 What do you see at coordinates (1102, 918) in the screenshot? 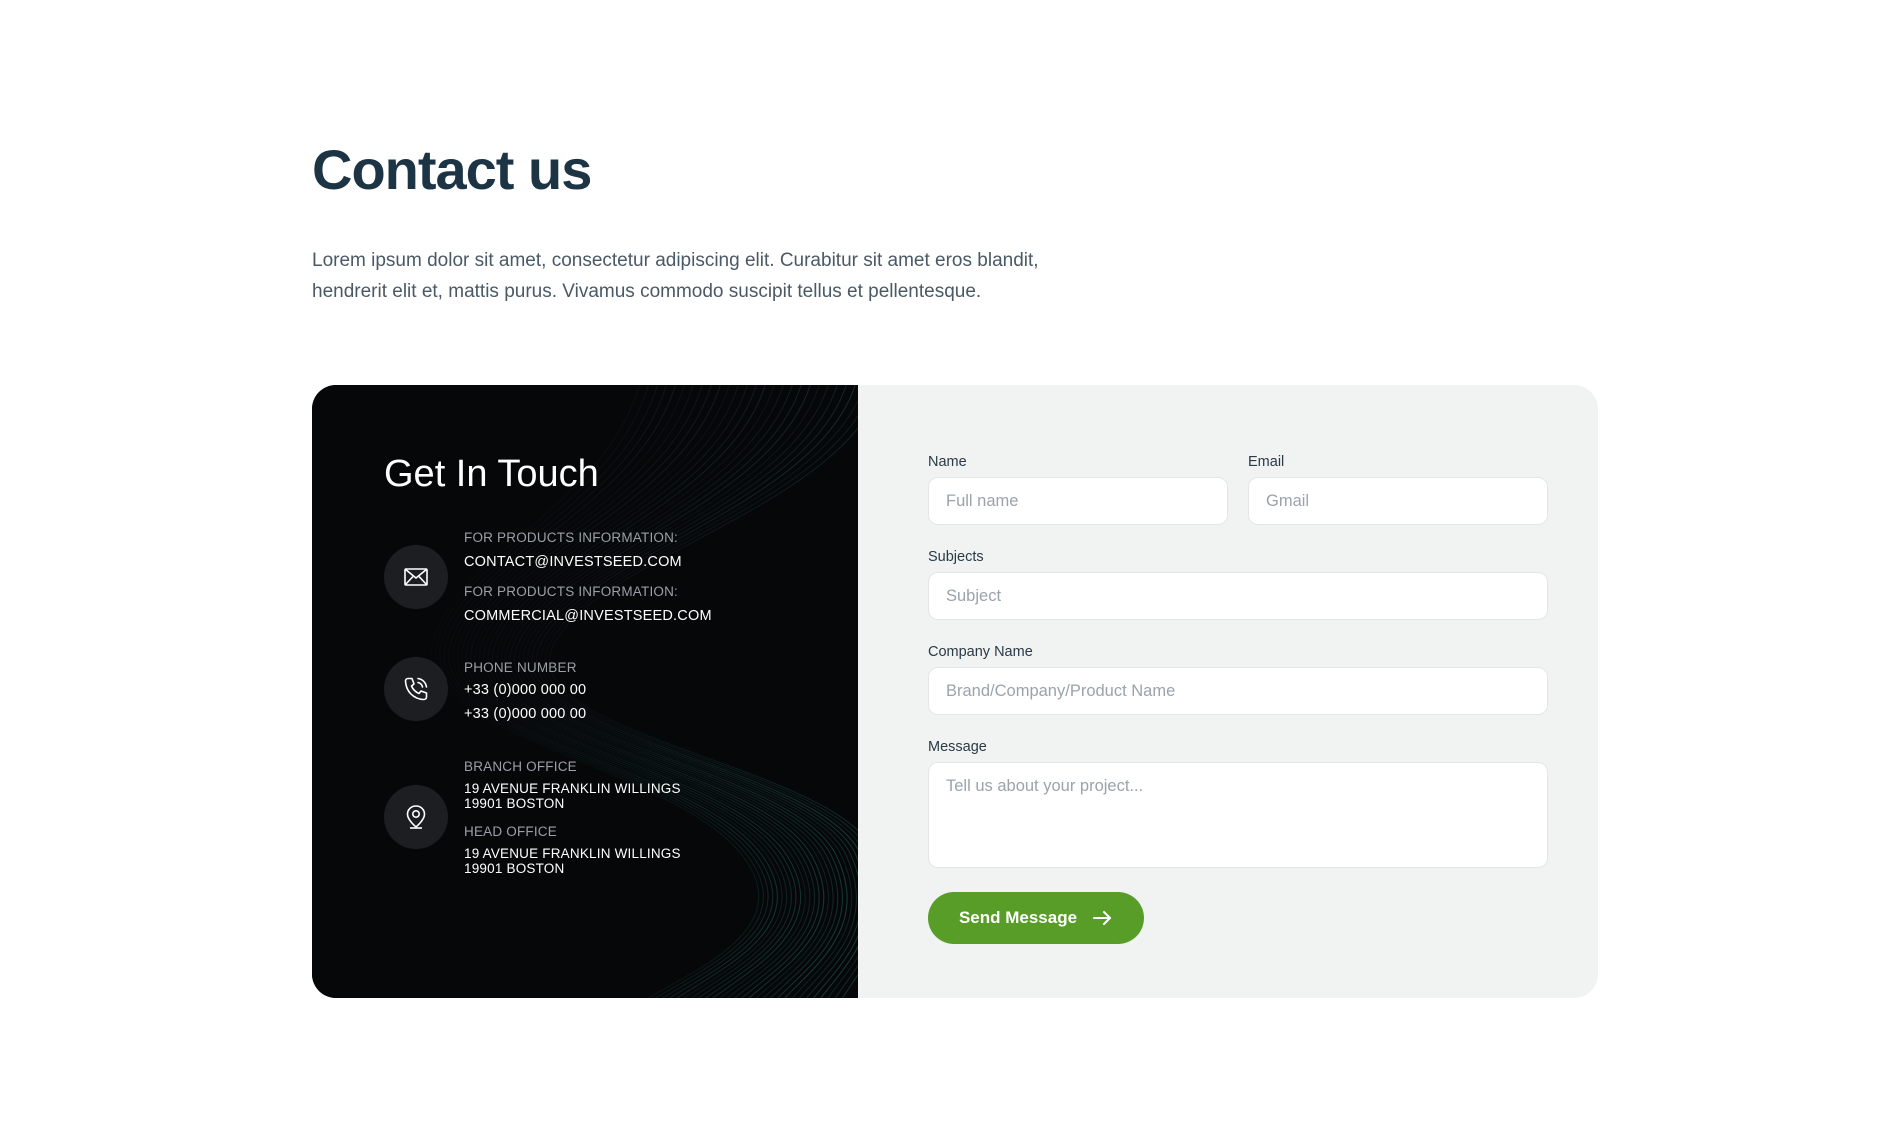
I see `arrow-right-icon` at bounding box center [1102, 918].